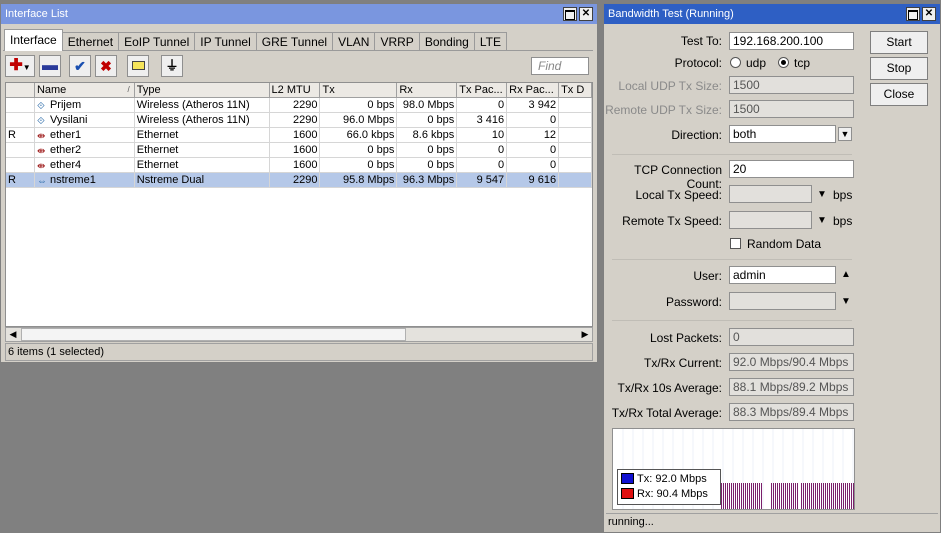 The height and width of the screenshot is (533, 941). I want to click on scroll-right-icon: ▶, so click(585, 334).